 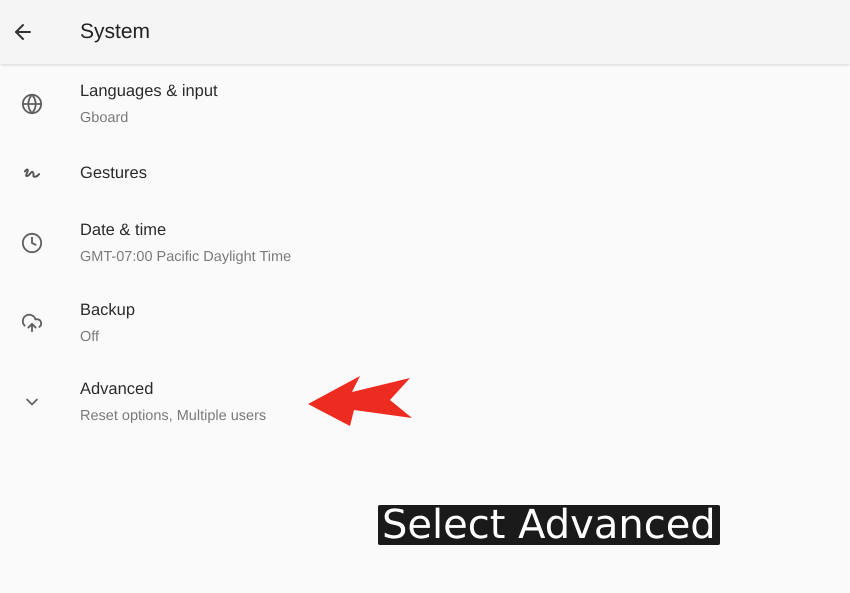 What do you see at coordinates (173, 416) in the screenshot?
I see `item-summary: Reset options, Multiple users` at bounding box center [173, 416].